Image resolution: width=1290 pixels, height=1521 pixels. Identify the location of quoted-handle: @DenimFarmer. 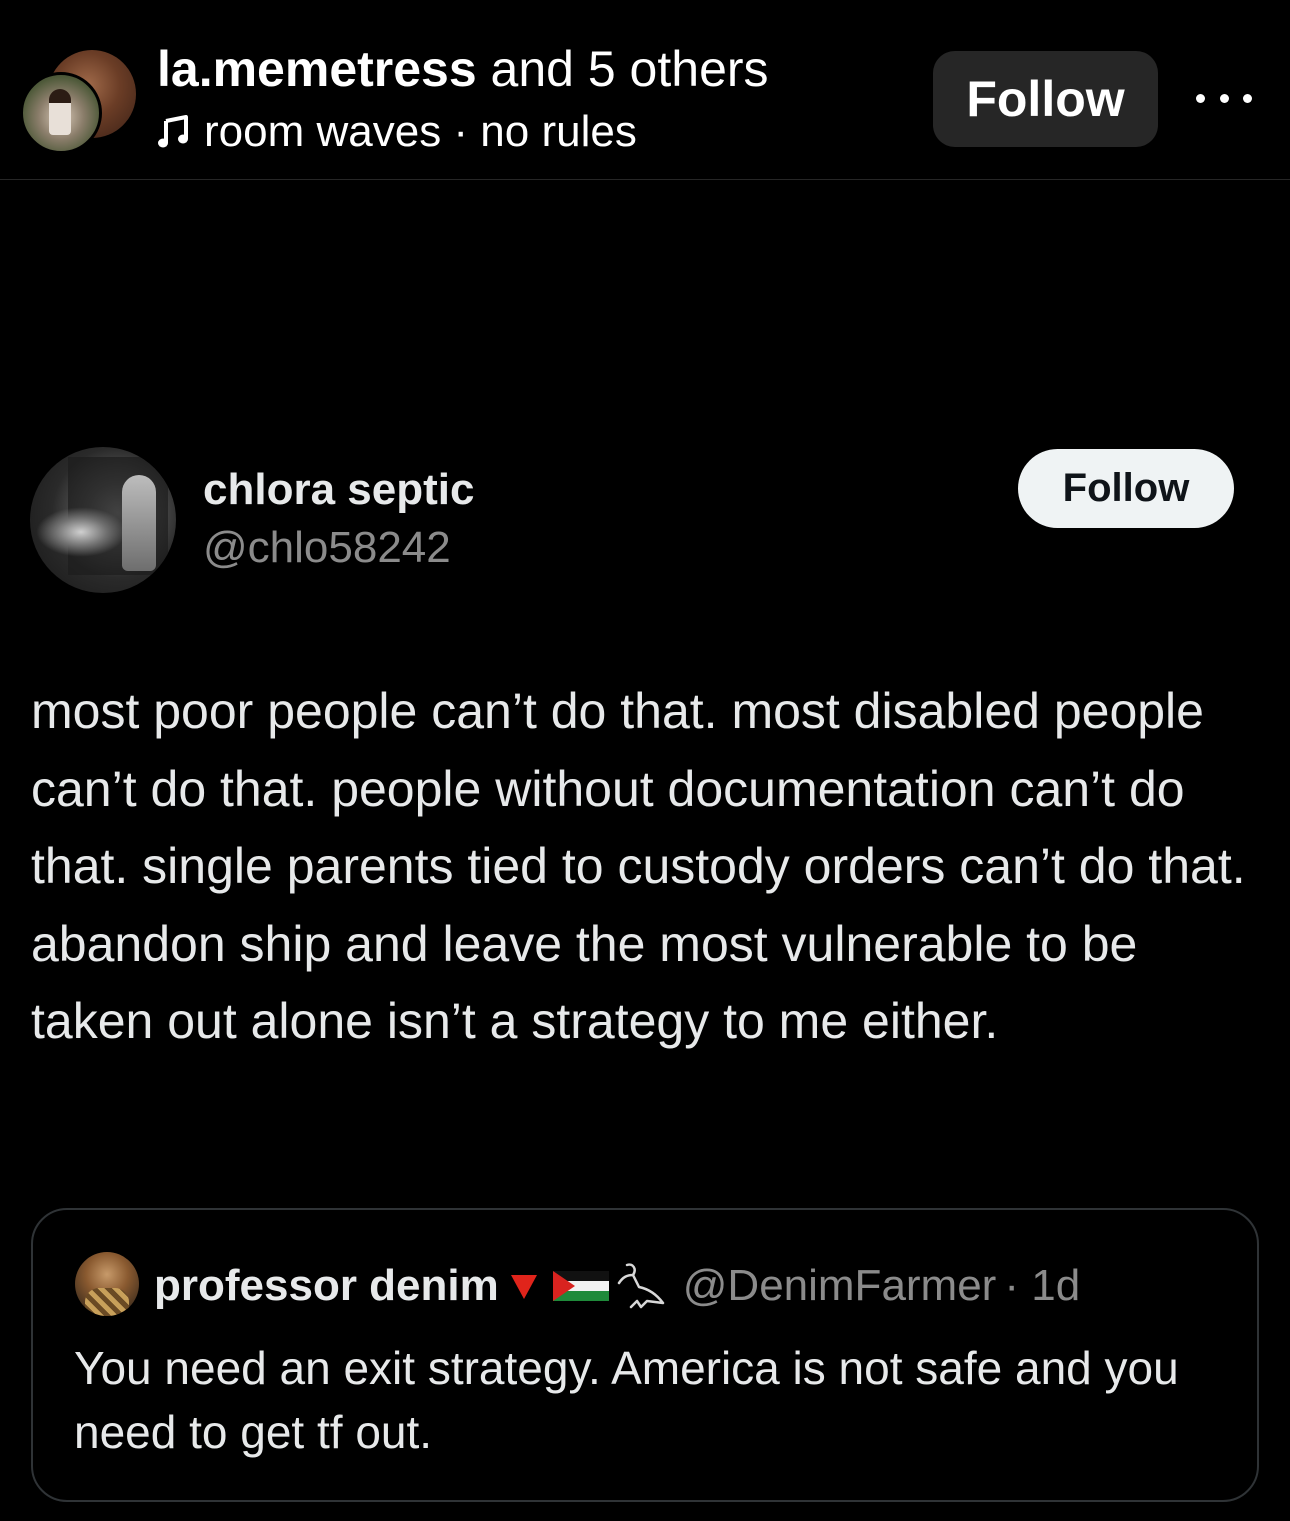
(839, 1285).